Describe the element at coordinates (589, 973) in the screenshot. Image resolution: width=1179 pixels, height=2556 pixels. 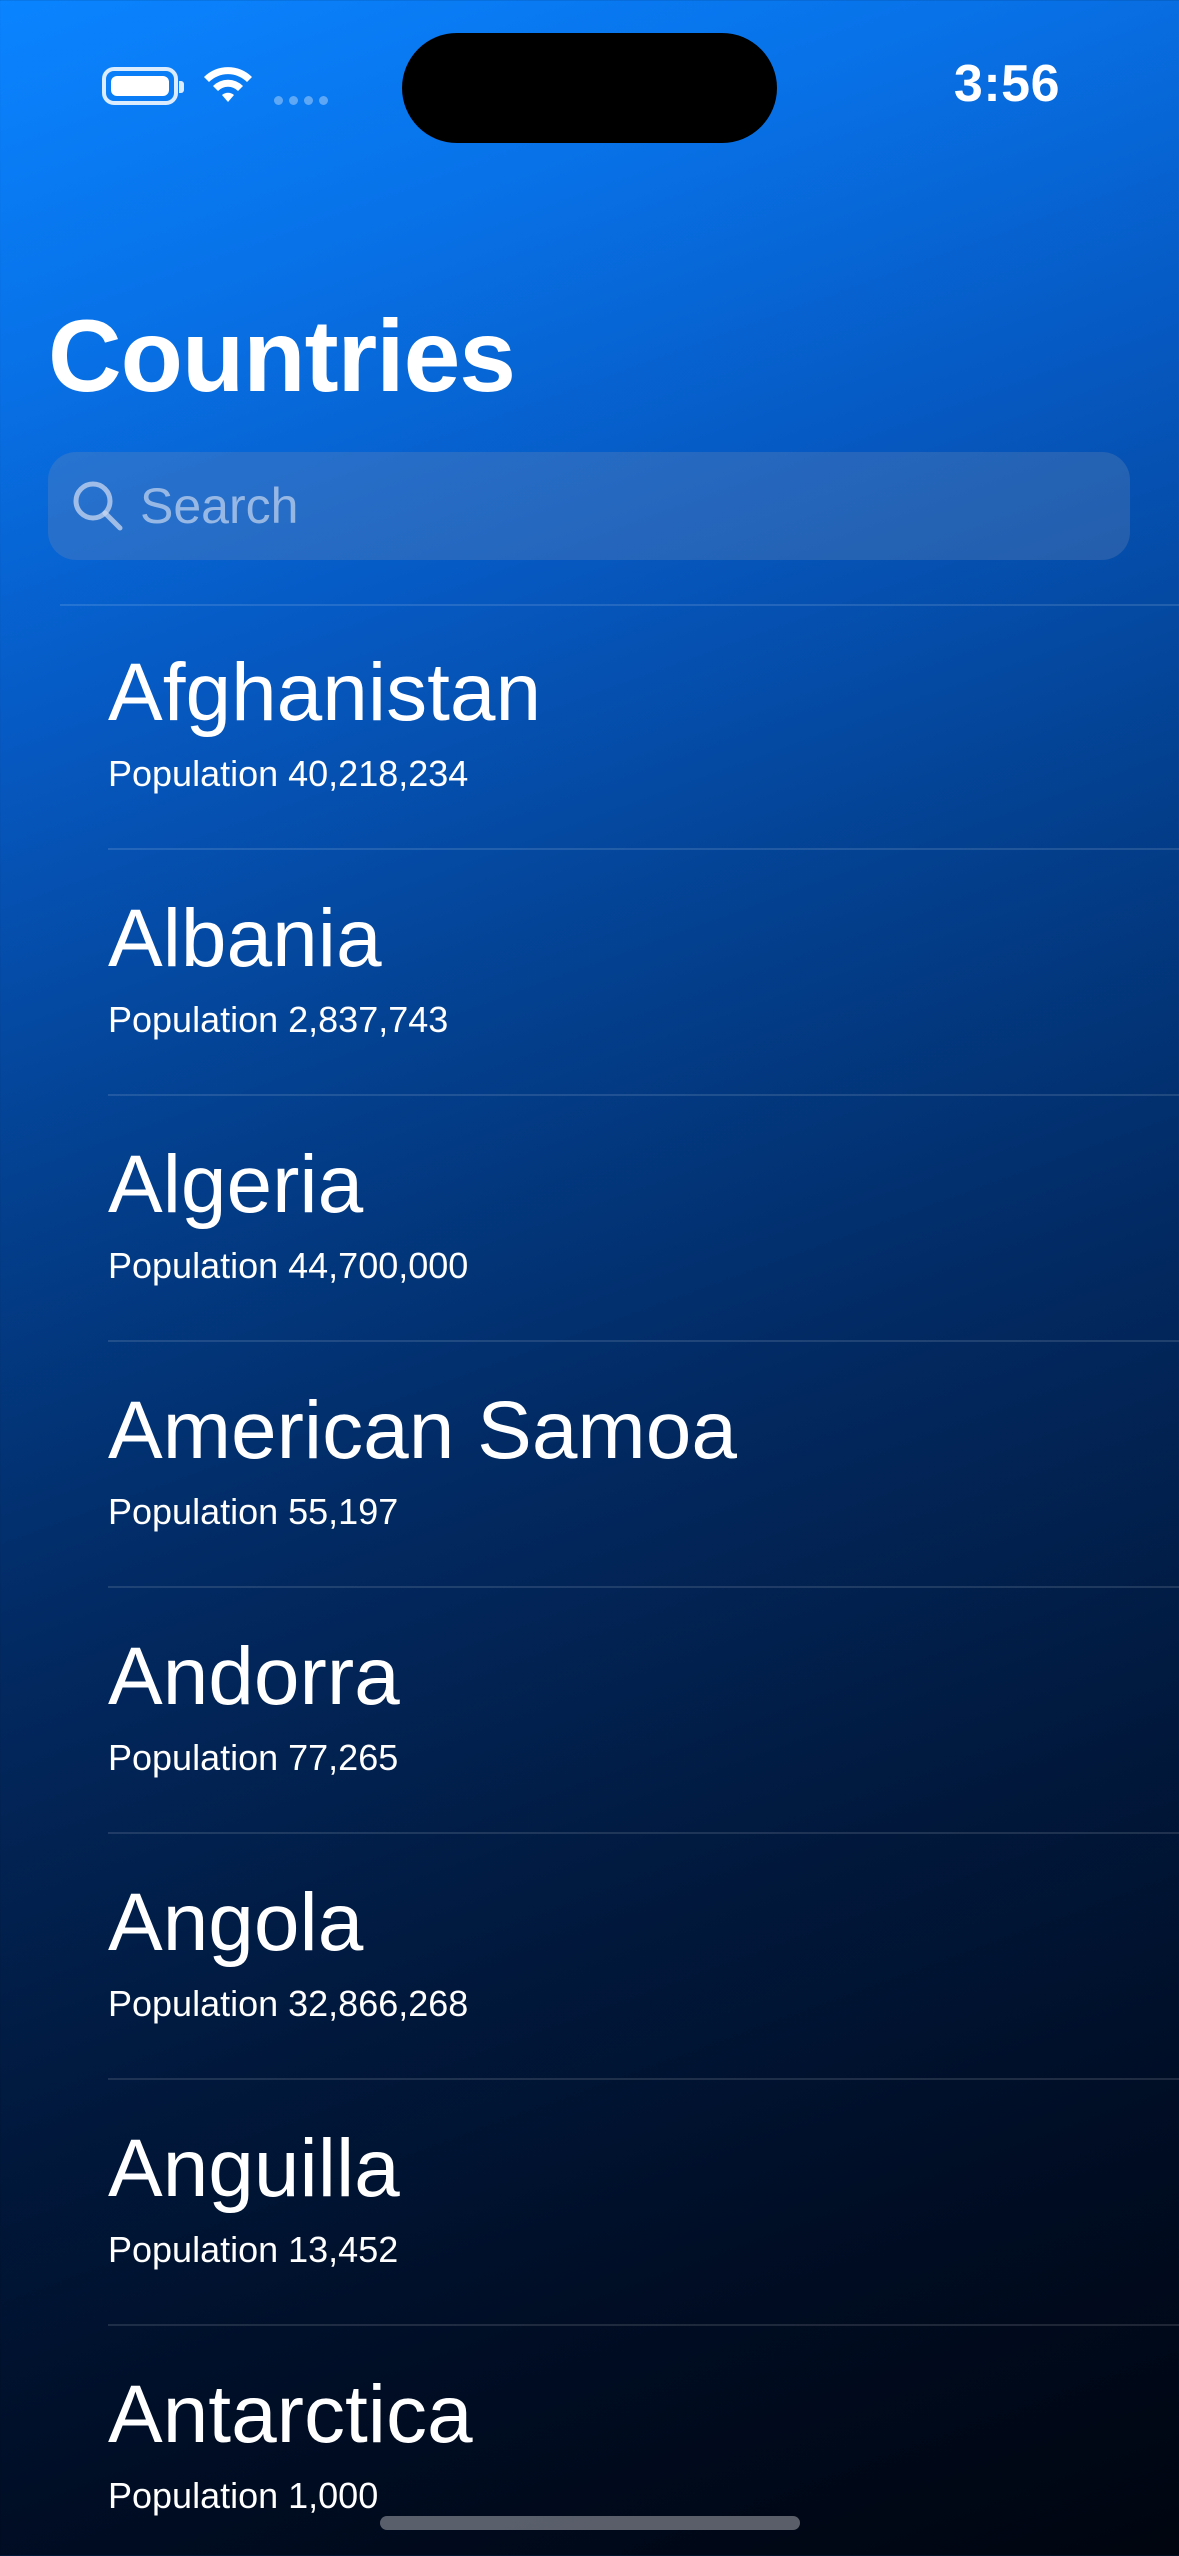
I see `list-item-albania: Albania Population 2,837,743` at that location.